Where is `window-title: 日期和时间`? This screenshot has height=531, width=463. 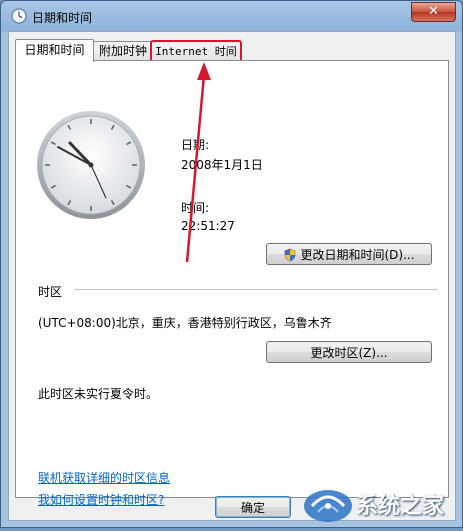 window-title: 日期和时间 is located at coordinates (62, 18).